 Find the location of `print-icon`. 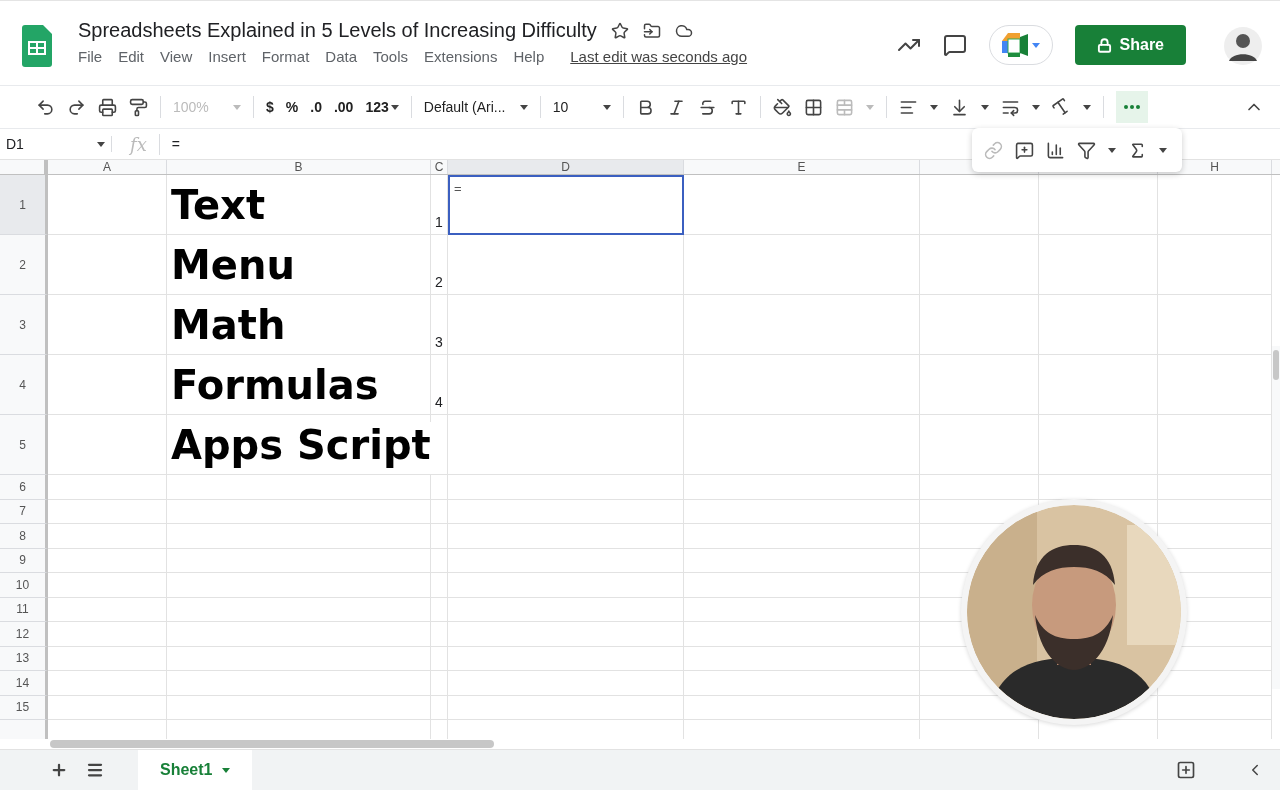

print-icon is located at coordinates (107, 107).